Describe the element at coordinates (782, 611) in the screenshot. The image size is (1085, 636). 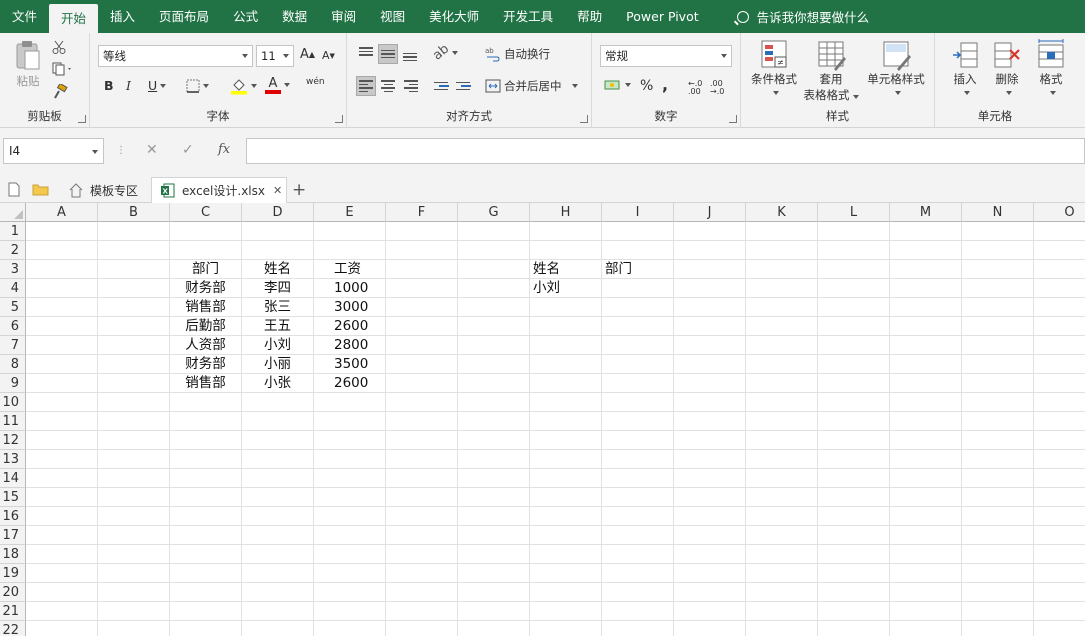
I see `cell-K21` at that location.